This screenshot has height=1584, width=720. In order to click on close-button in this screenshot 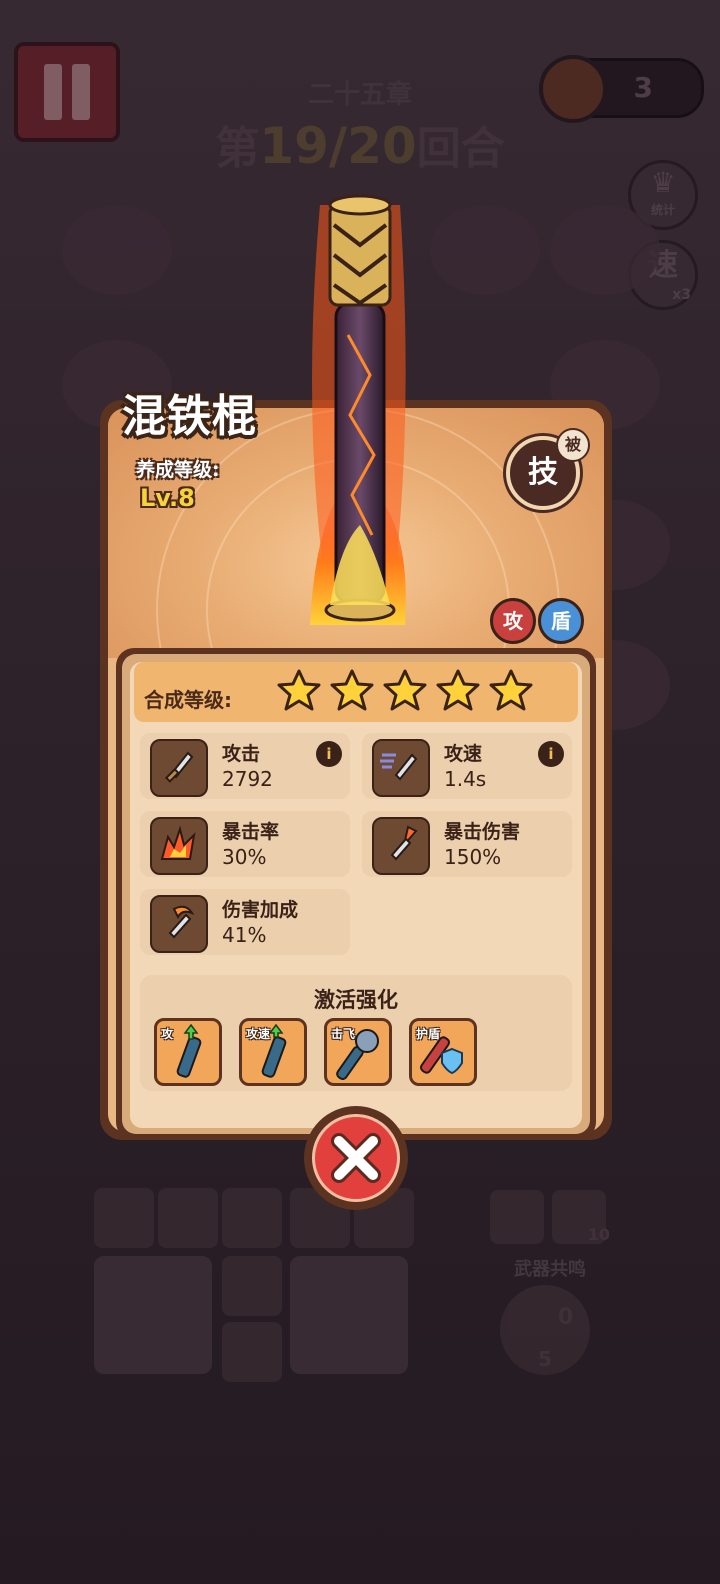, I will do `click(356, 1158)`.